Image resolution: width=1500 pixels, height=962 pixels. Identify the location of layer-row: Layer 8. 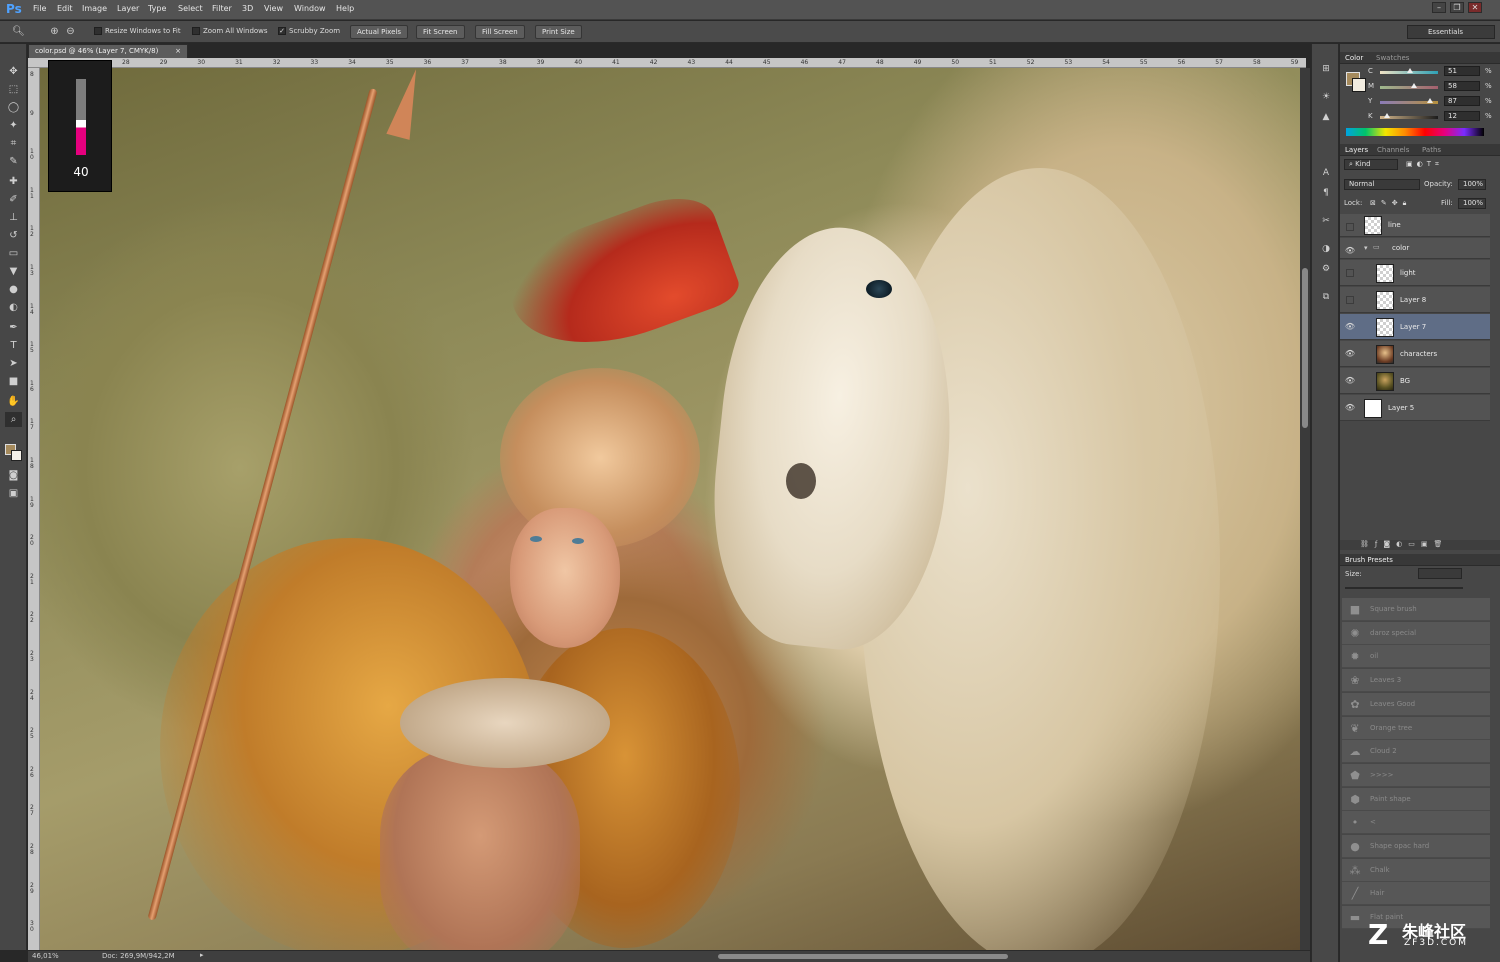
(1415, 300).